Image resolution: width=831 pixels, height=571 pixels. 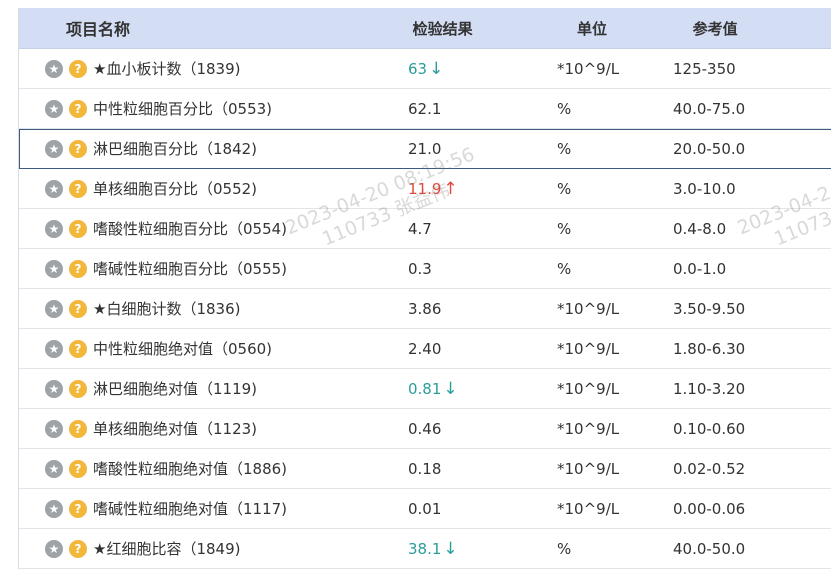 What do you see at coordinates (472, 189) in the screenshot?
I see `result-cell: 11.9 ↑` at bounding box center [472, 189].